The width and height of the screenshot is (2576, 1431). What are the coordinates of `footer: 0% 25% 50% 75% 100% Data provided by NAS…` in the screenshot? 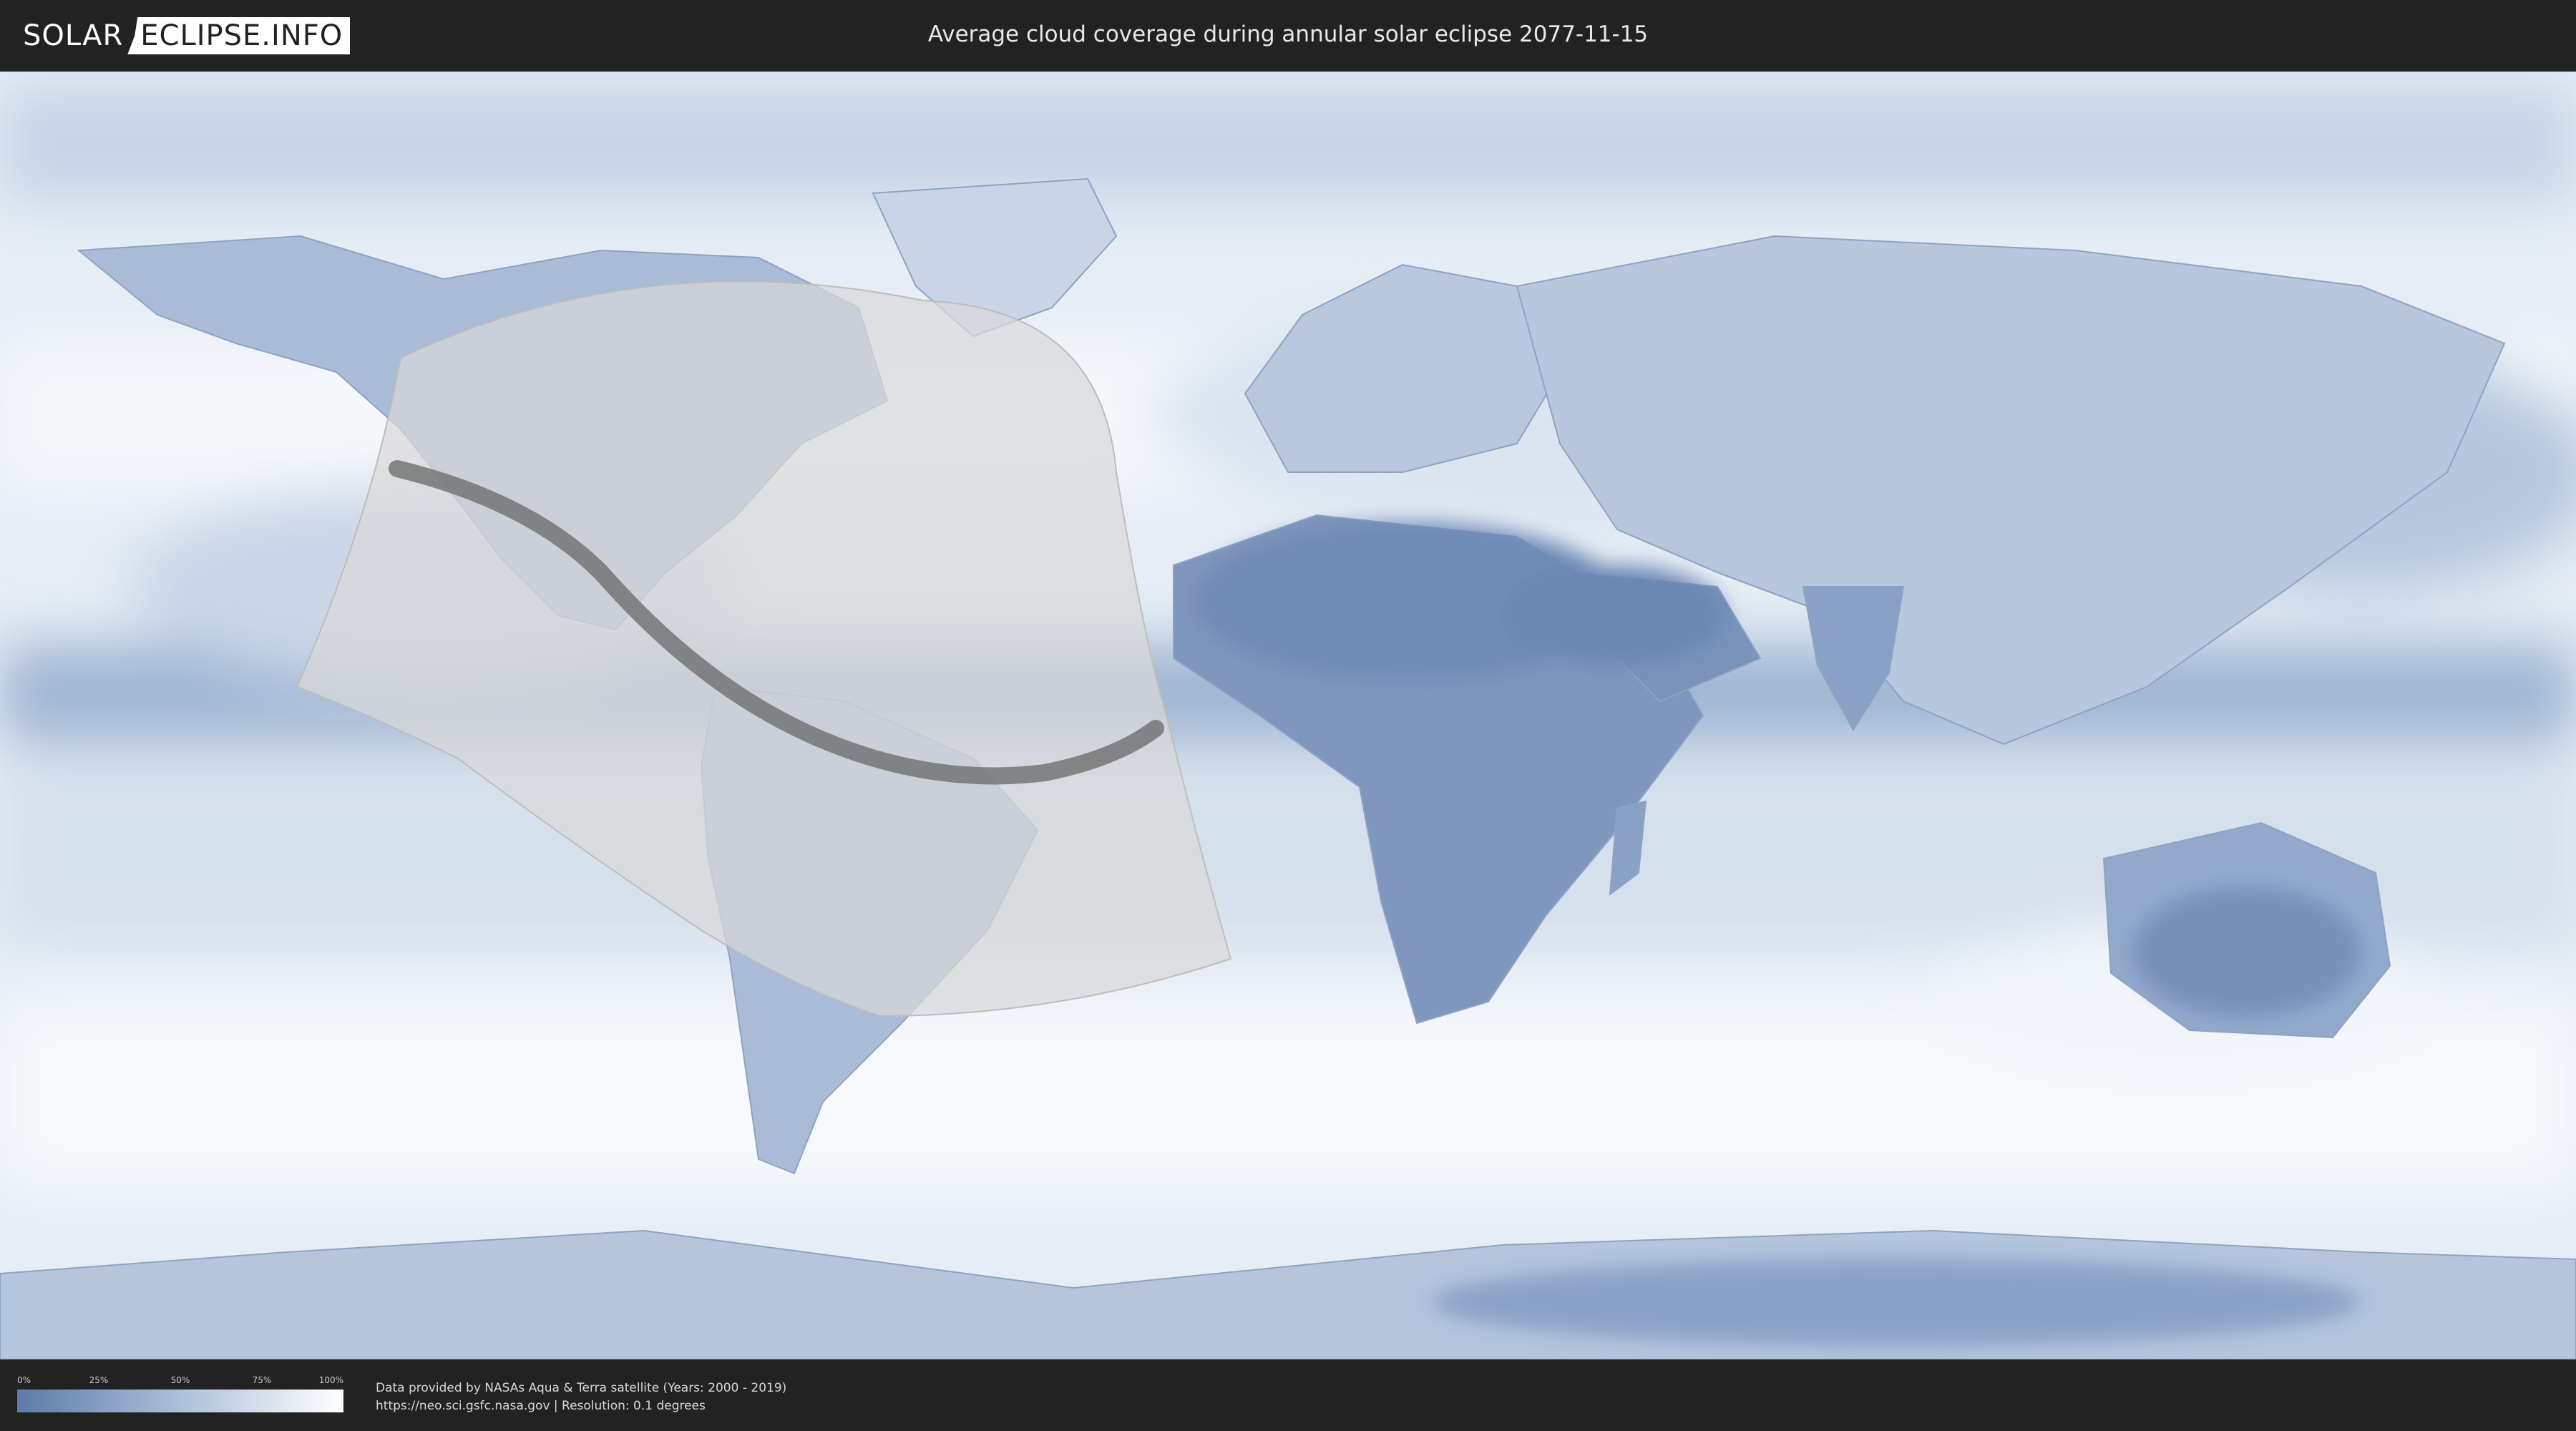 It's located at (1288, 1395).